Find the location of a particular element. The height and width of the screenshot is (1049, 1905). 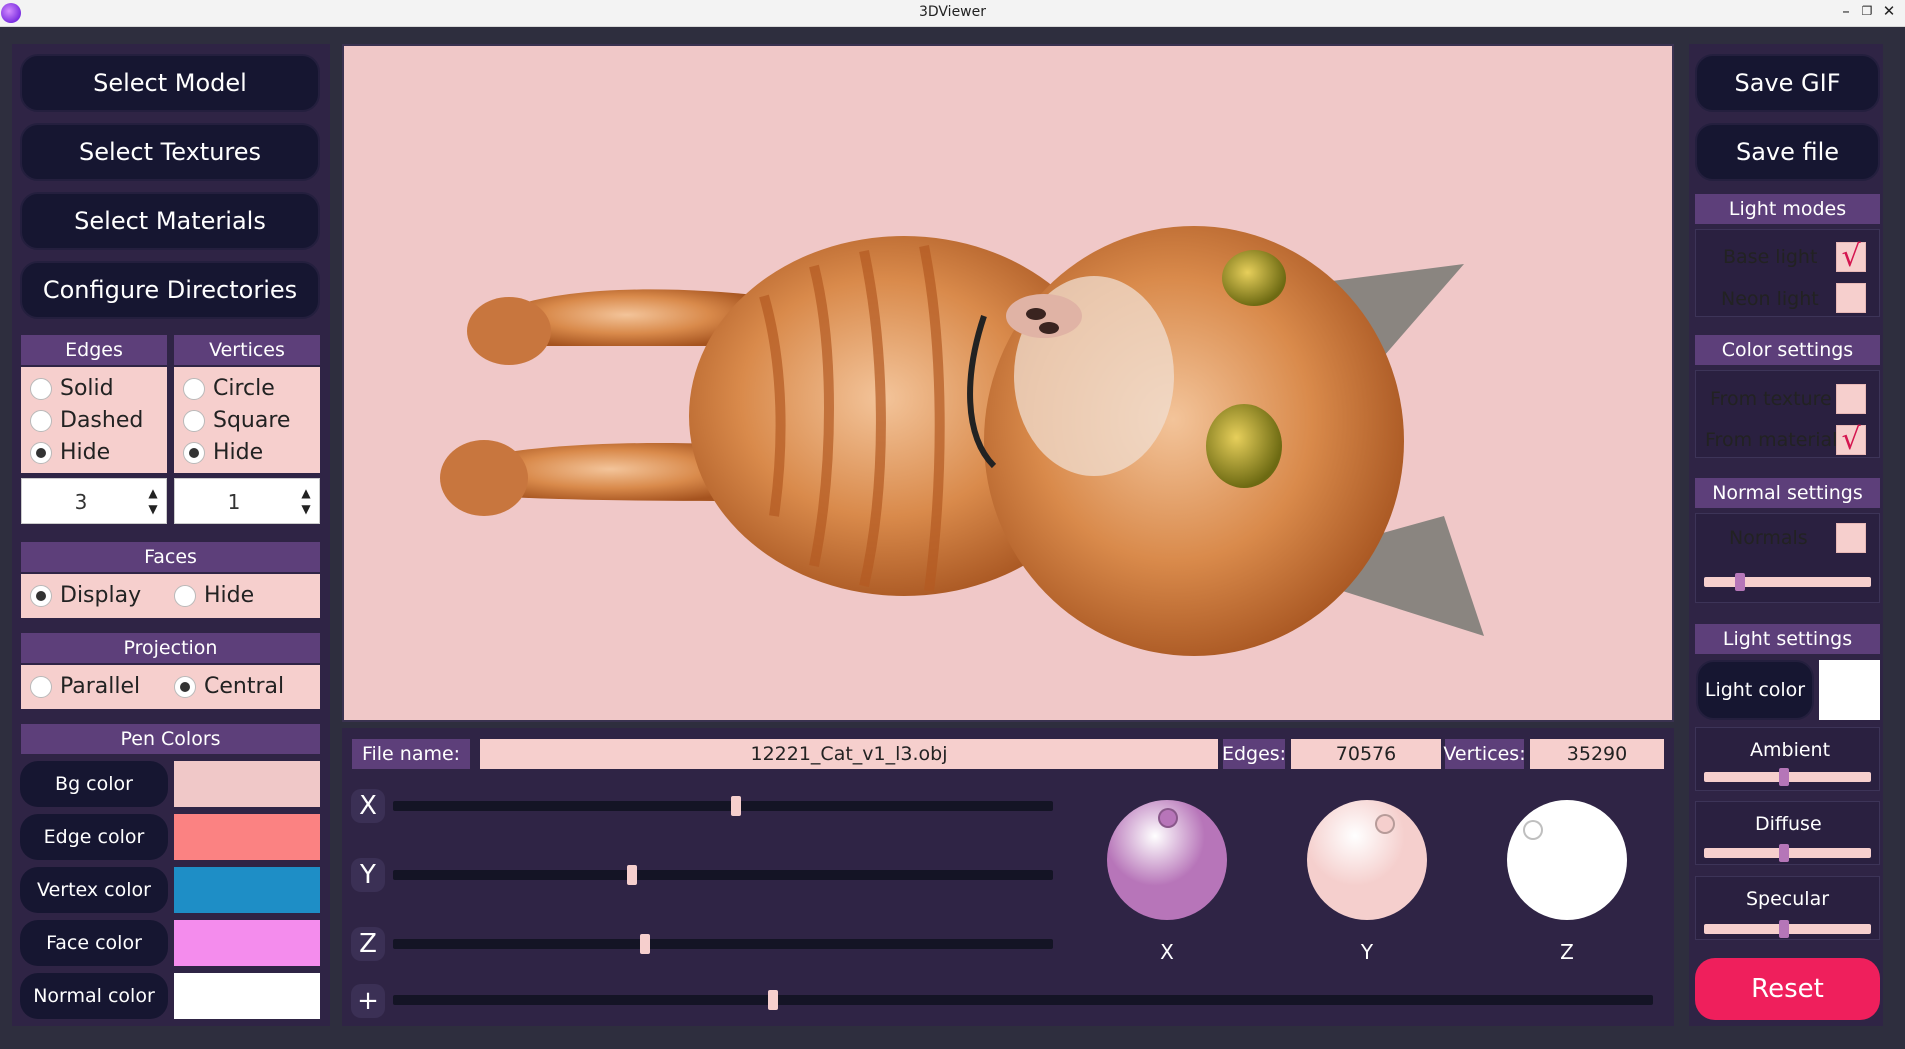

window-title: 3DViewer is located at coordinates (952, 12).